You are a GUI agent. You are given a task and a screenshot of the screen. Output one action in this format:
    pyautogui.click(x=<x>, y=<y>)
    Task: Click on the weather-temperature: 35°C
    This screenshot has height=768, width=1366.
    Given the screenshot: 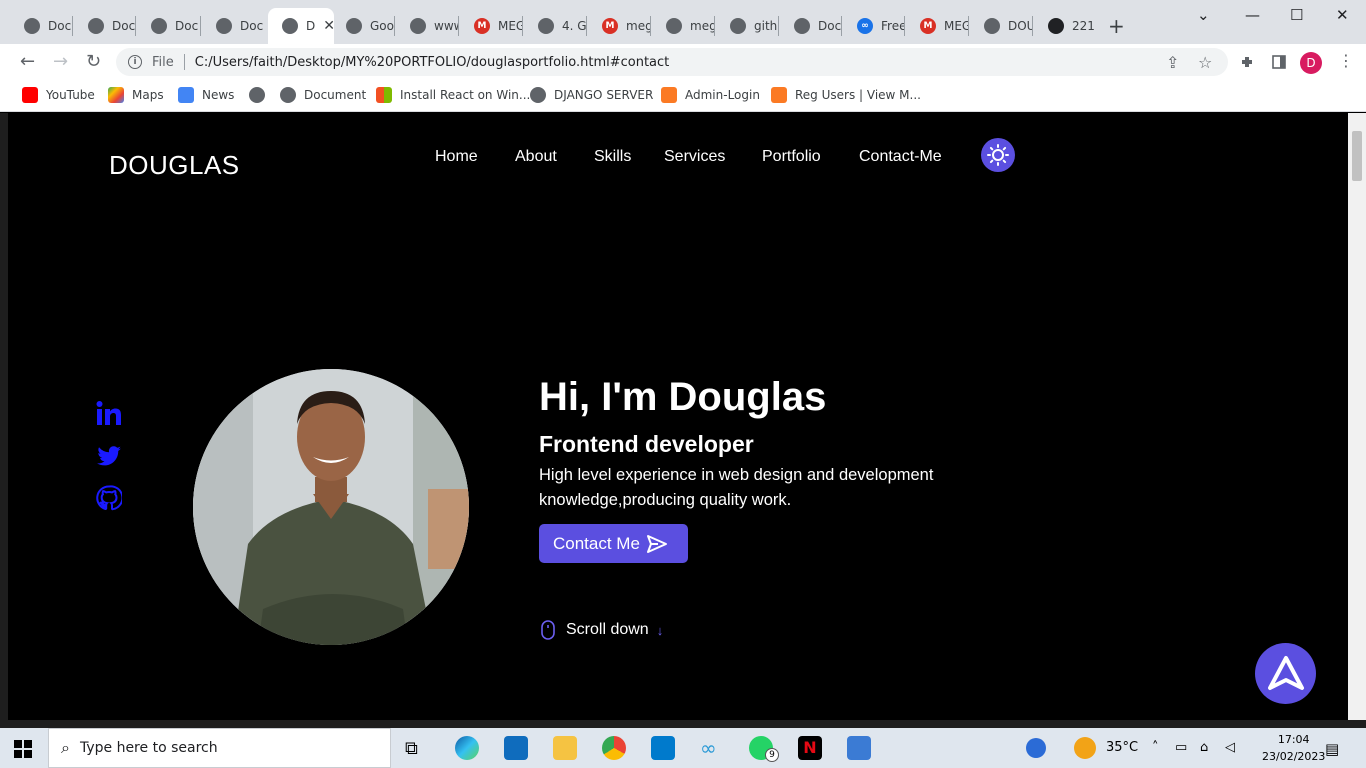 What is the action you would take?
    pyautogui.click(x=1122, y=747)
    